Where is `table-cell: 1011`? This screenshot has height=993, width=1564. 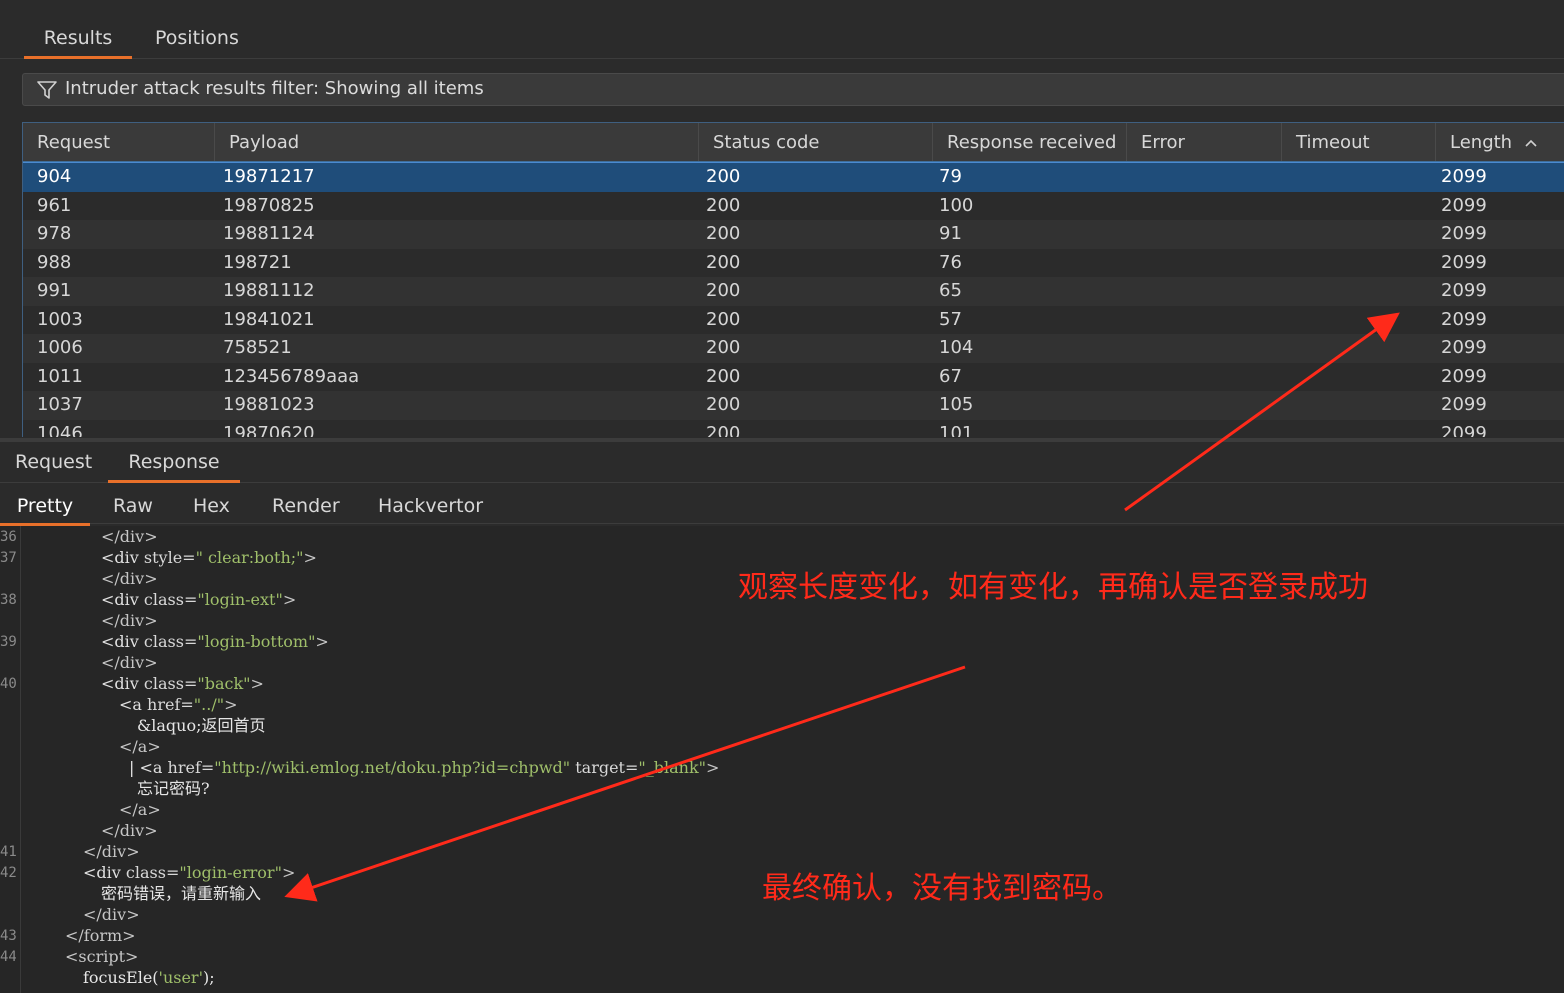 table-cell: 1011 is located at coordinates (60, 376).